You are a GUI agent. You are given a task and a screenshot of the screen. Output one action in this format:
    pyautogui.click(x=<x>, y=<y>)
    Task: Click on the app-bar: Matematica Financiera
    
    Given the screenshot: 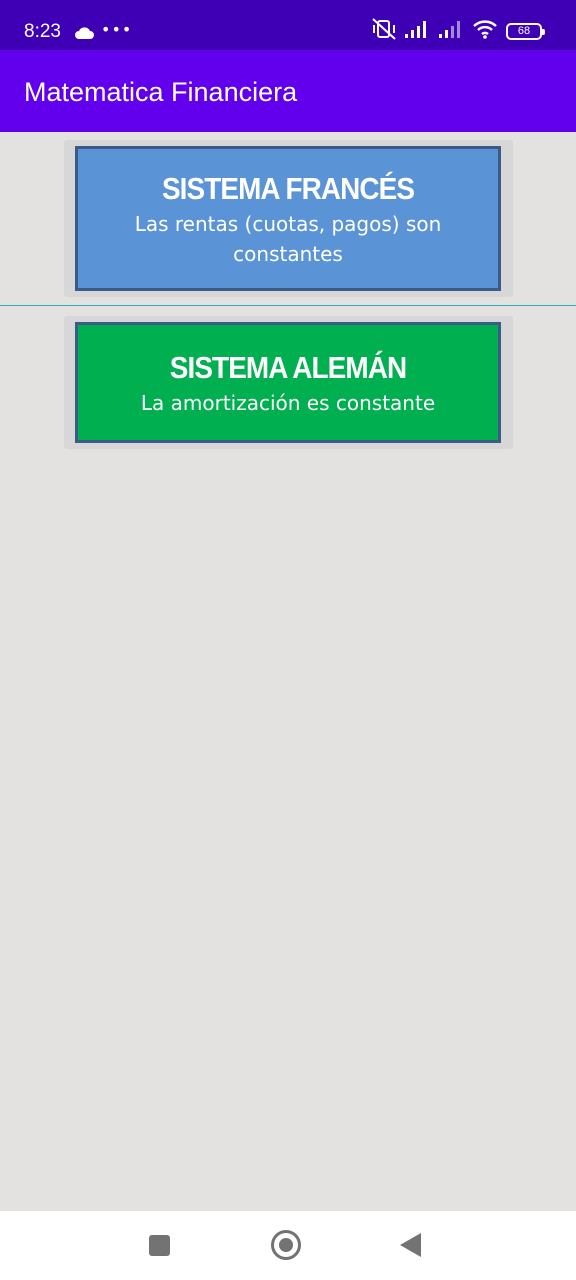 What is the action you would take?
    pyautogui.click(x=288, y=91)
    